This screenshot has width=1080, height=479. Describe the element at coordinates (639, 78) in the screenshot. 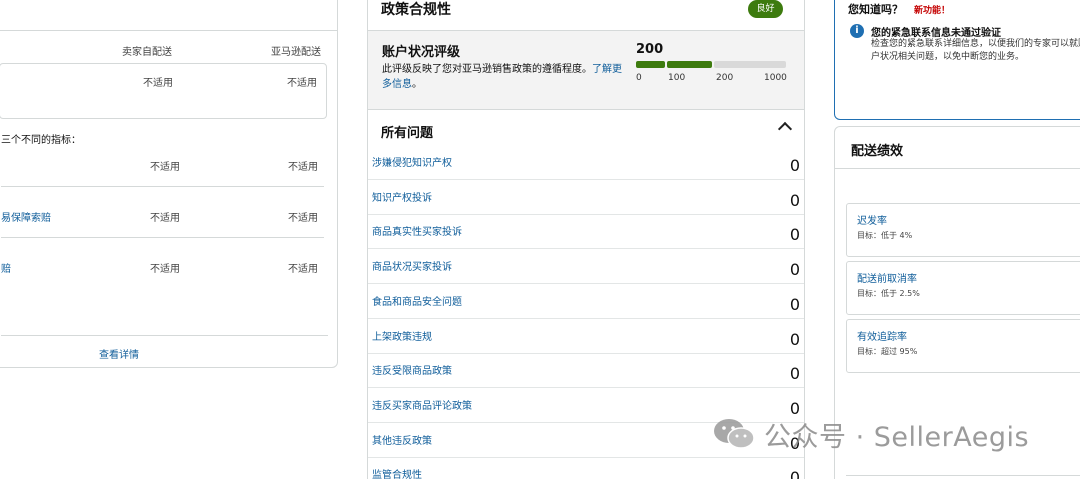

I see `scale-tick: 0` at that location.